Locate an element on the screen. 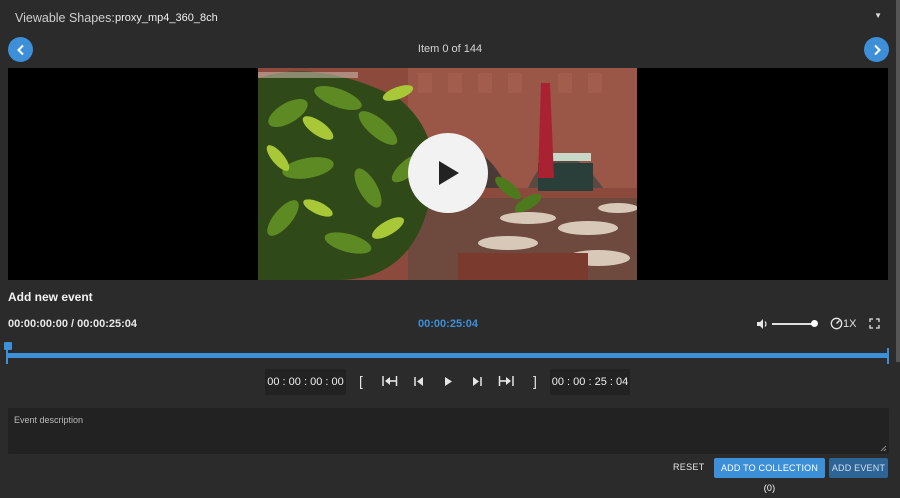 The width and height of the screenshot is (900, 498). skip-to-in-icon is located at coordinates (390, 381).